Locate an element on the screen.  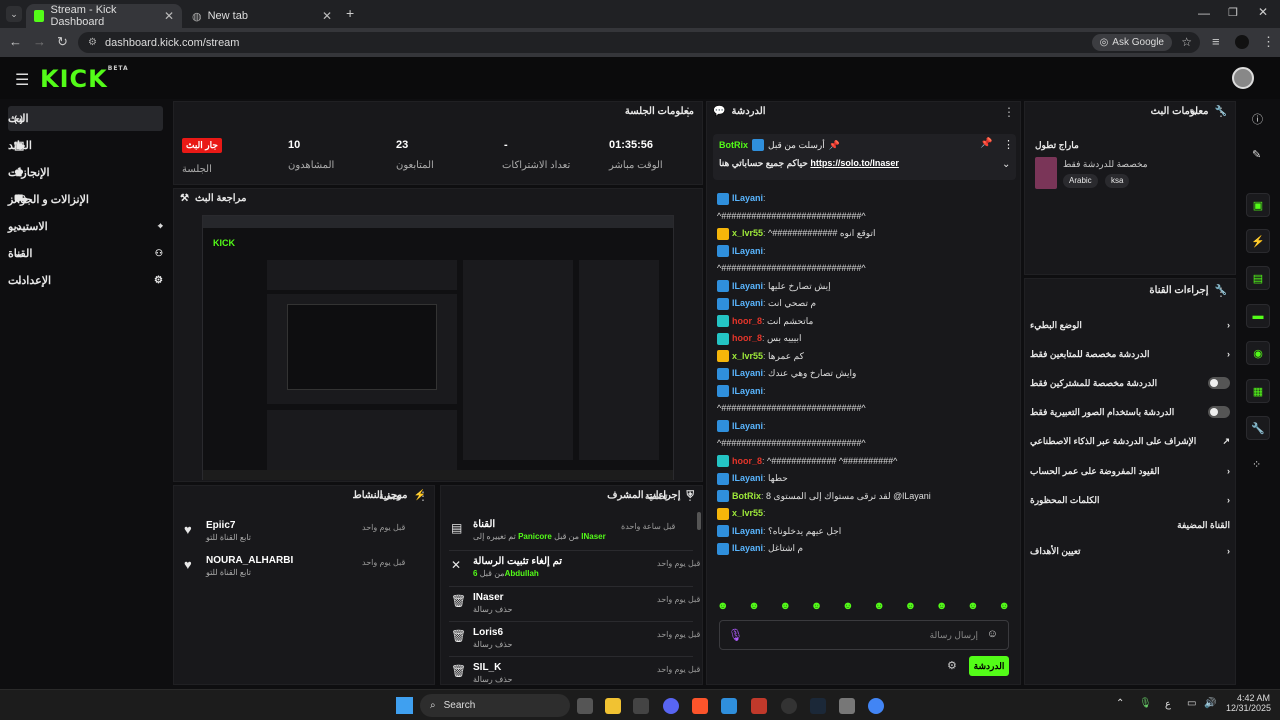
file-explorer-icon is located at coordinates (613, 706).